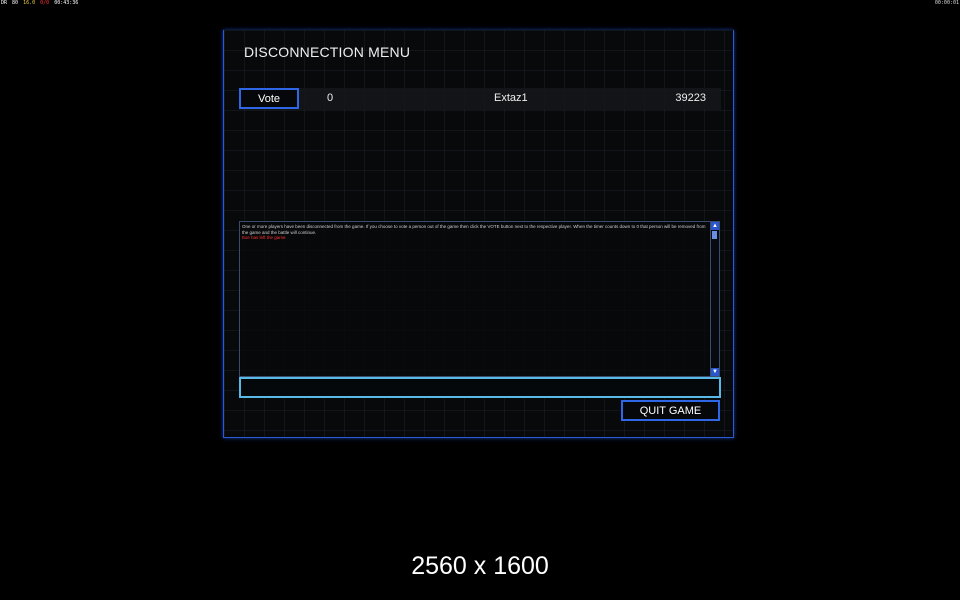 This screenshot has width=960, height=600. Describe the element at coordinates (511, 98) in the screenshot. I see `player-name: Extaz1` at that location.